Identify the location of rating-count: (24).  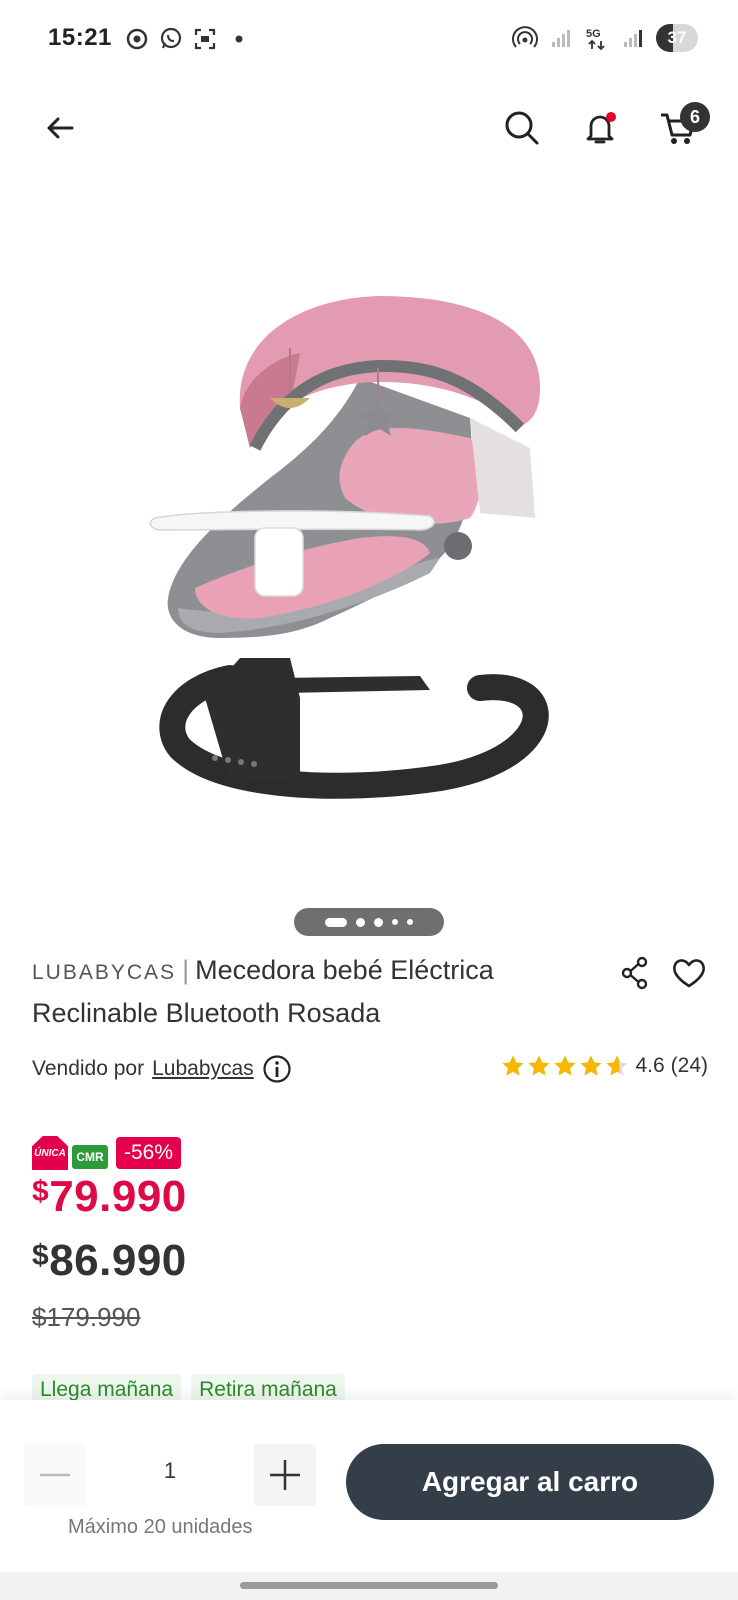
(689, 1065).